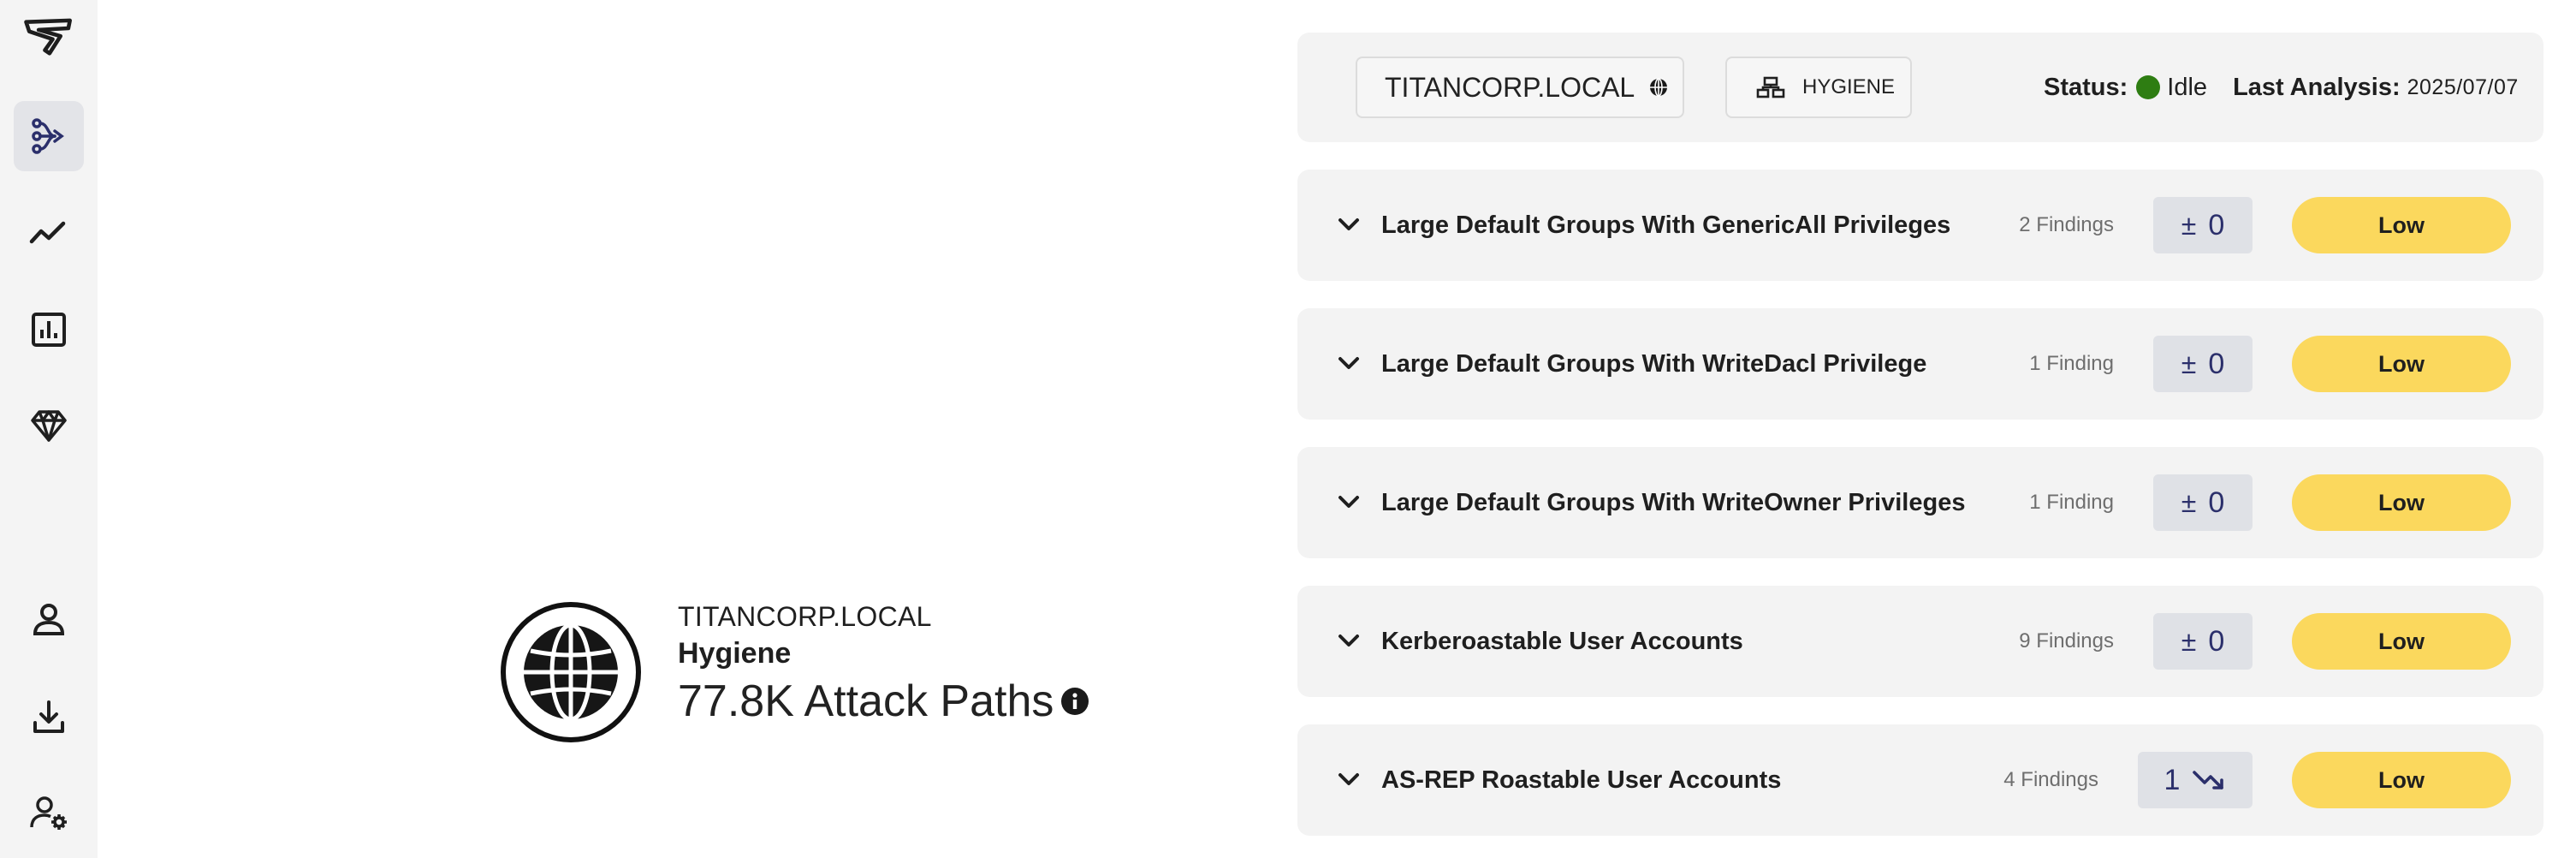  What do you see at coordinates (49, 232) in the screenshot?
I see `trend-icon` at bounding box center [49, 232].